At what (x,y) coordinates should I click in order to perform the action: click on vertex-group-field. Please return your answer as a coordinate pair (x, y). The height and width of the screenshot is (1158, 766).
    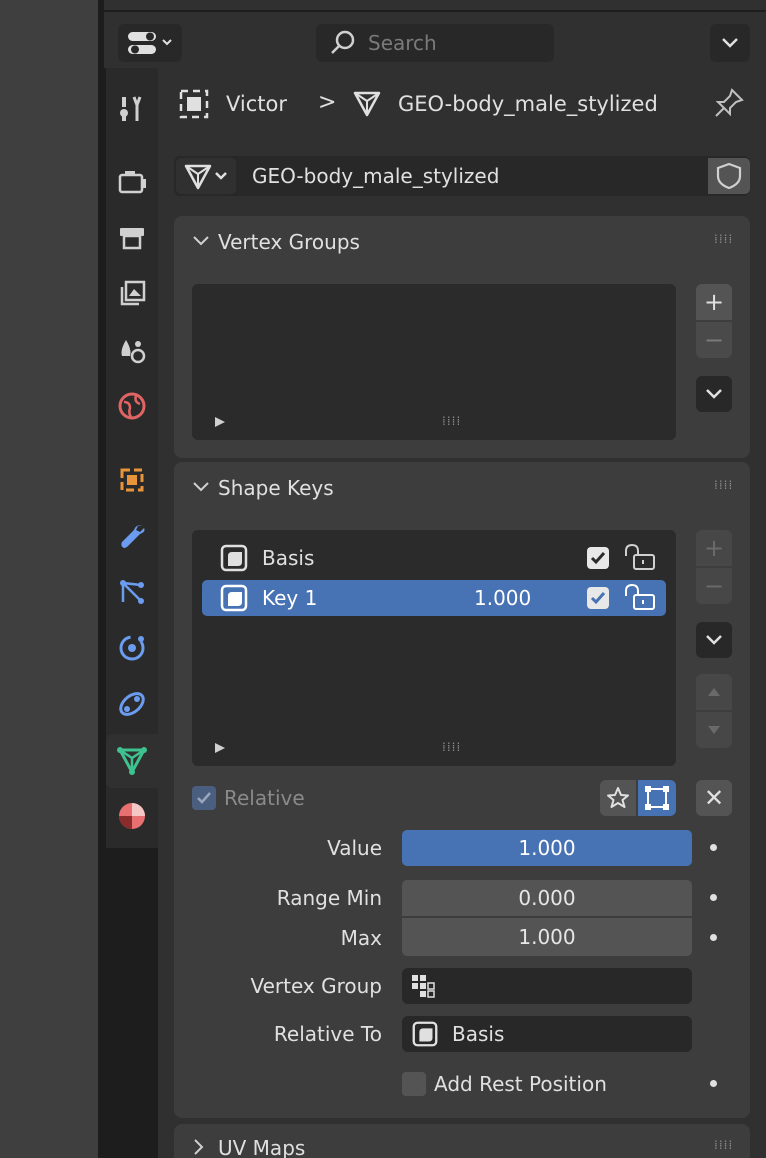
    Looking at the image, I should click on (547, 986).